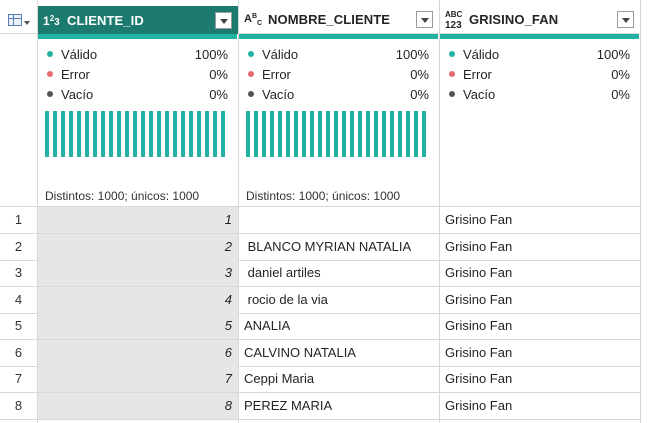 This screenshot has height=423, width=653. Describe the element at coordinates (137, 352) in the screenshot. I see `cell-cliente-id: 6` at that location.